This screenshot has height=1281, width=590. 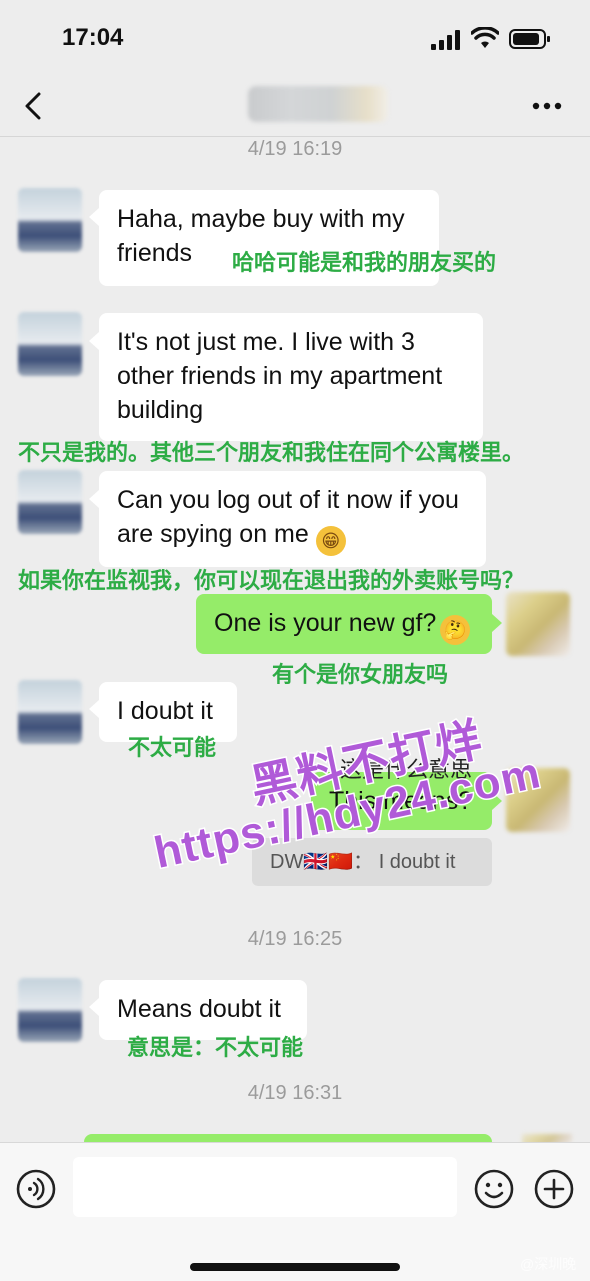 I want to click on translation-text: 哈哈可能是和我的朋友买的, so click(x=364, y=262).